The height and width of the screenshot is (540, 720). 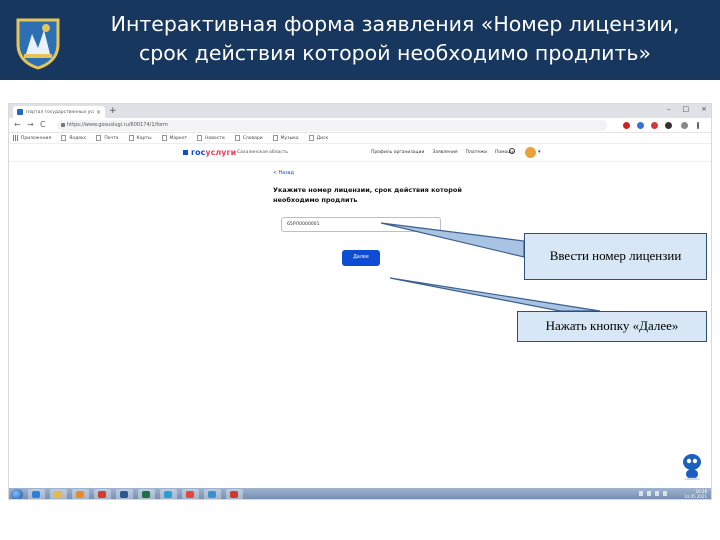 What do you see at coordinates (107, 138) in the screenshot?
I see `bookmark-mail: Почта` at bounding box center [107, 138].